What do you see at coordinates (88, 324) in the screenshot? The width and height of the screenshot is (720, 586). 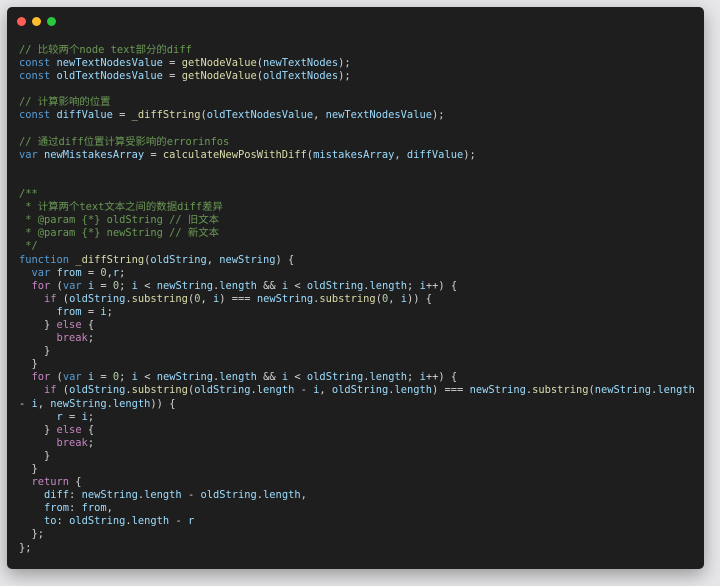 I see `code-token: {` at bounding box center [88, 324].